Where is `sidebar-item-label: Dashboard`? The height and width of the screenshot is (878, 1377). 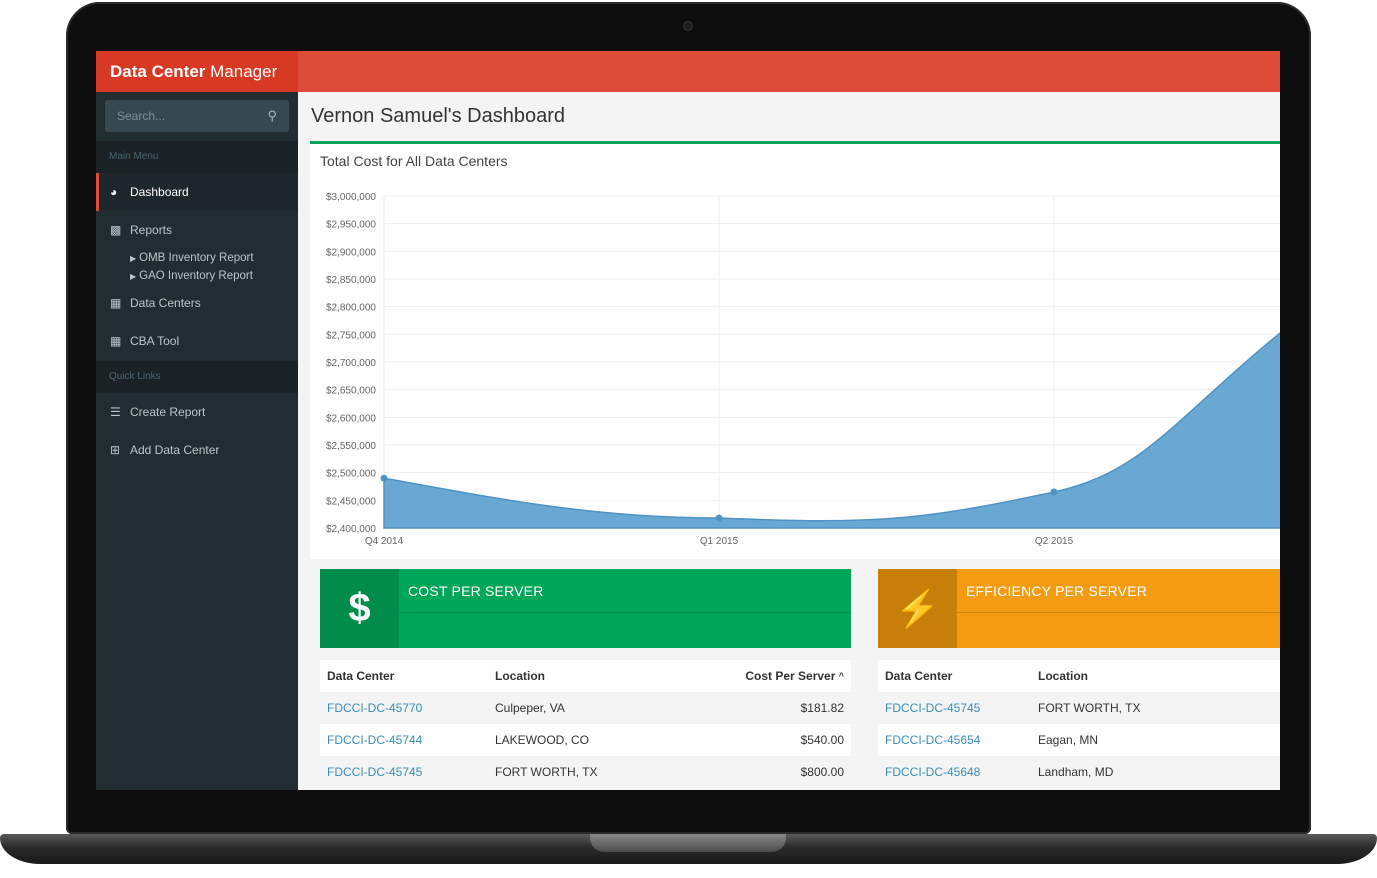 sidebar-item-label: Dashboard is located at coordinates (159, 192).